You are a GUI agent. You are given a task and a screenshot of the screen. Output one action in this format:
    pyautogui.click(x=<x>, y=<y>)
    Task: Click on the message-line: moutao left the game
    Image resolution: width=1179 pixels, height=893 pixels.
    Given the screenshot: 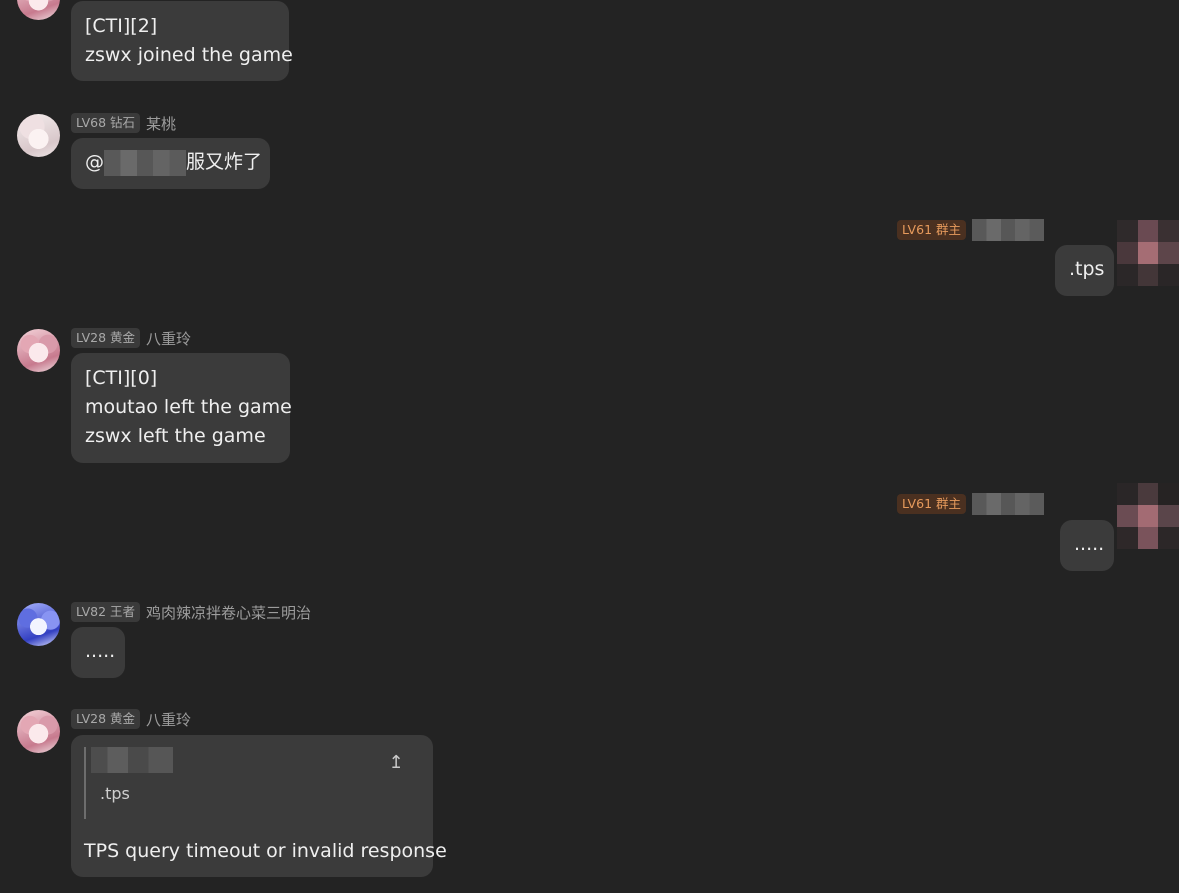 What is the action you would take?
    pyautogui.click(x=188, y=407)
    